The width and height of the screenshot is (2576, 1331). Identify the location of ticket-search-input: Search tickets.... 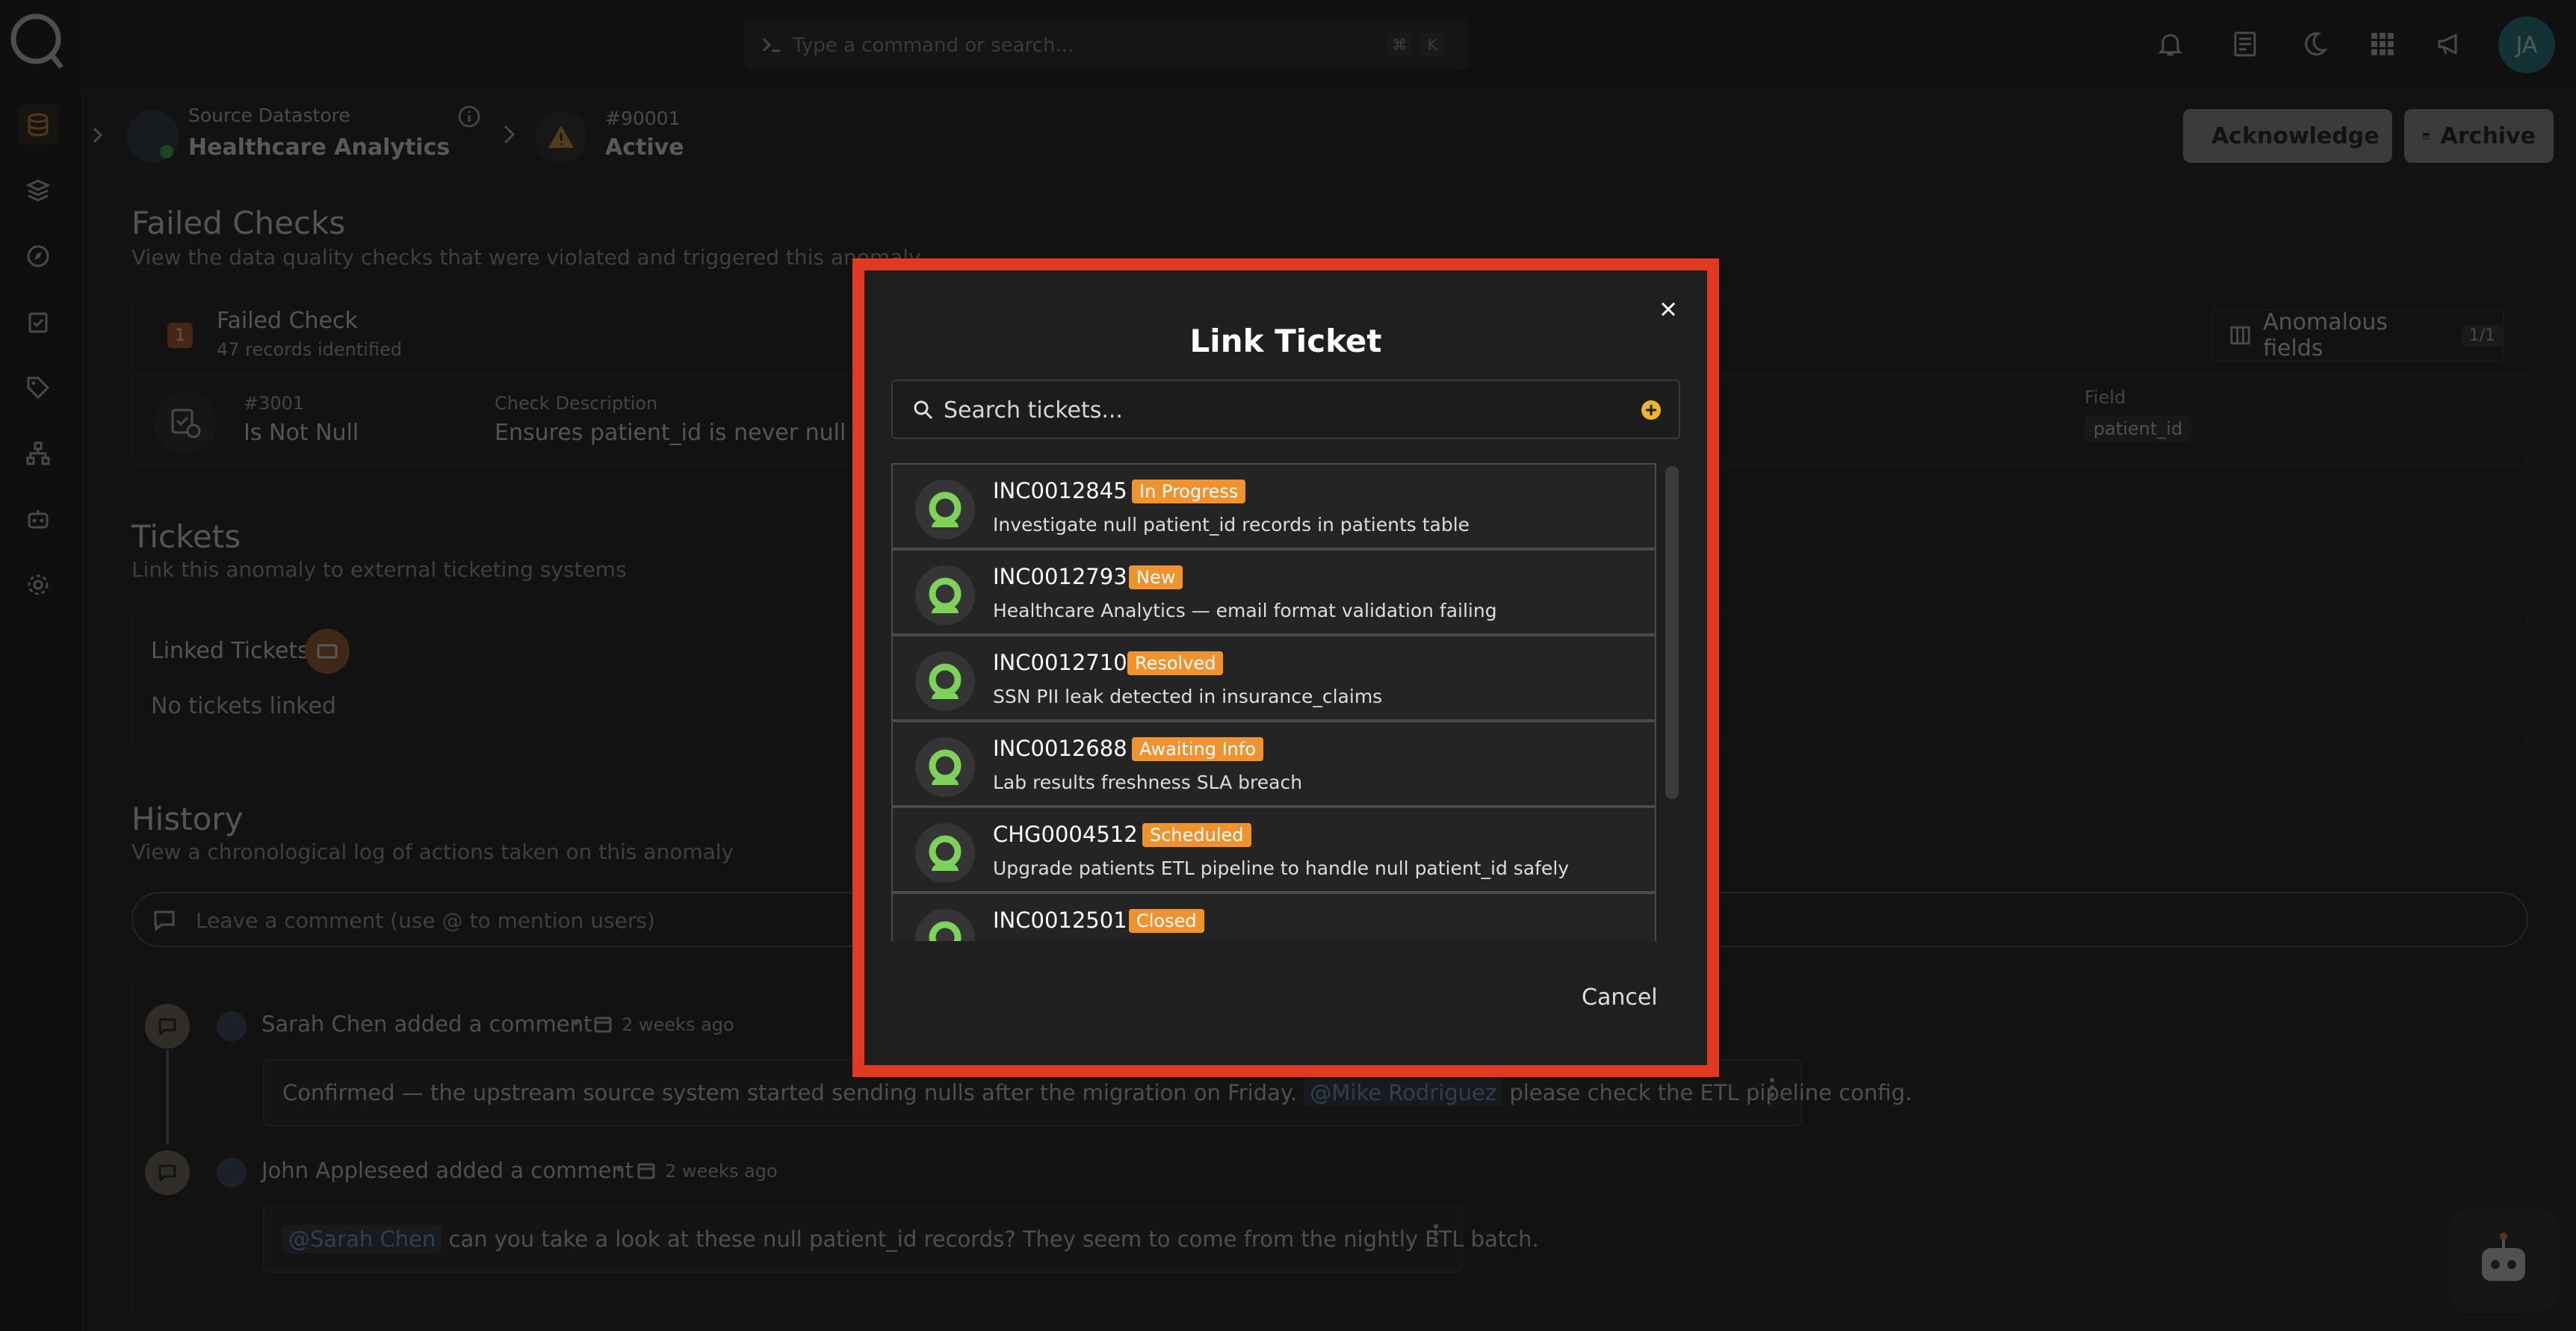
(1285, 409).